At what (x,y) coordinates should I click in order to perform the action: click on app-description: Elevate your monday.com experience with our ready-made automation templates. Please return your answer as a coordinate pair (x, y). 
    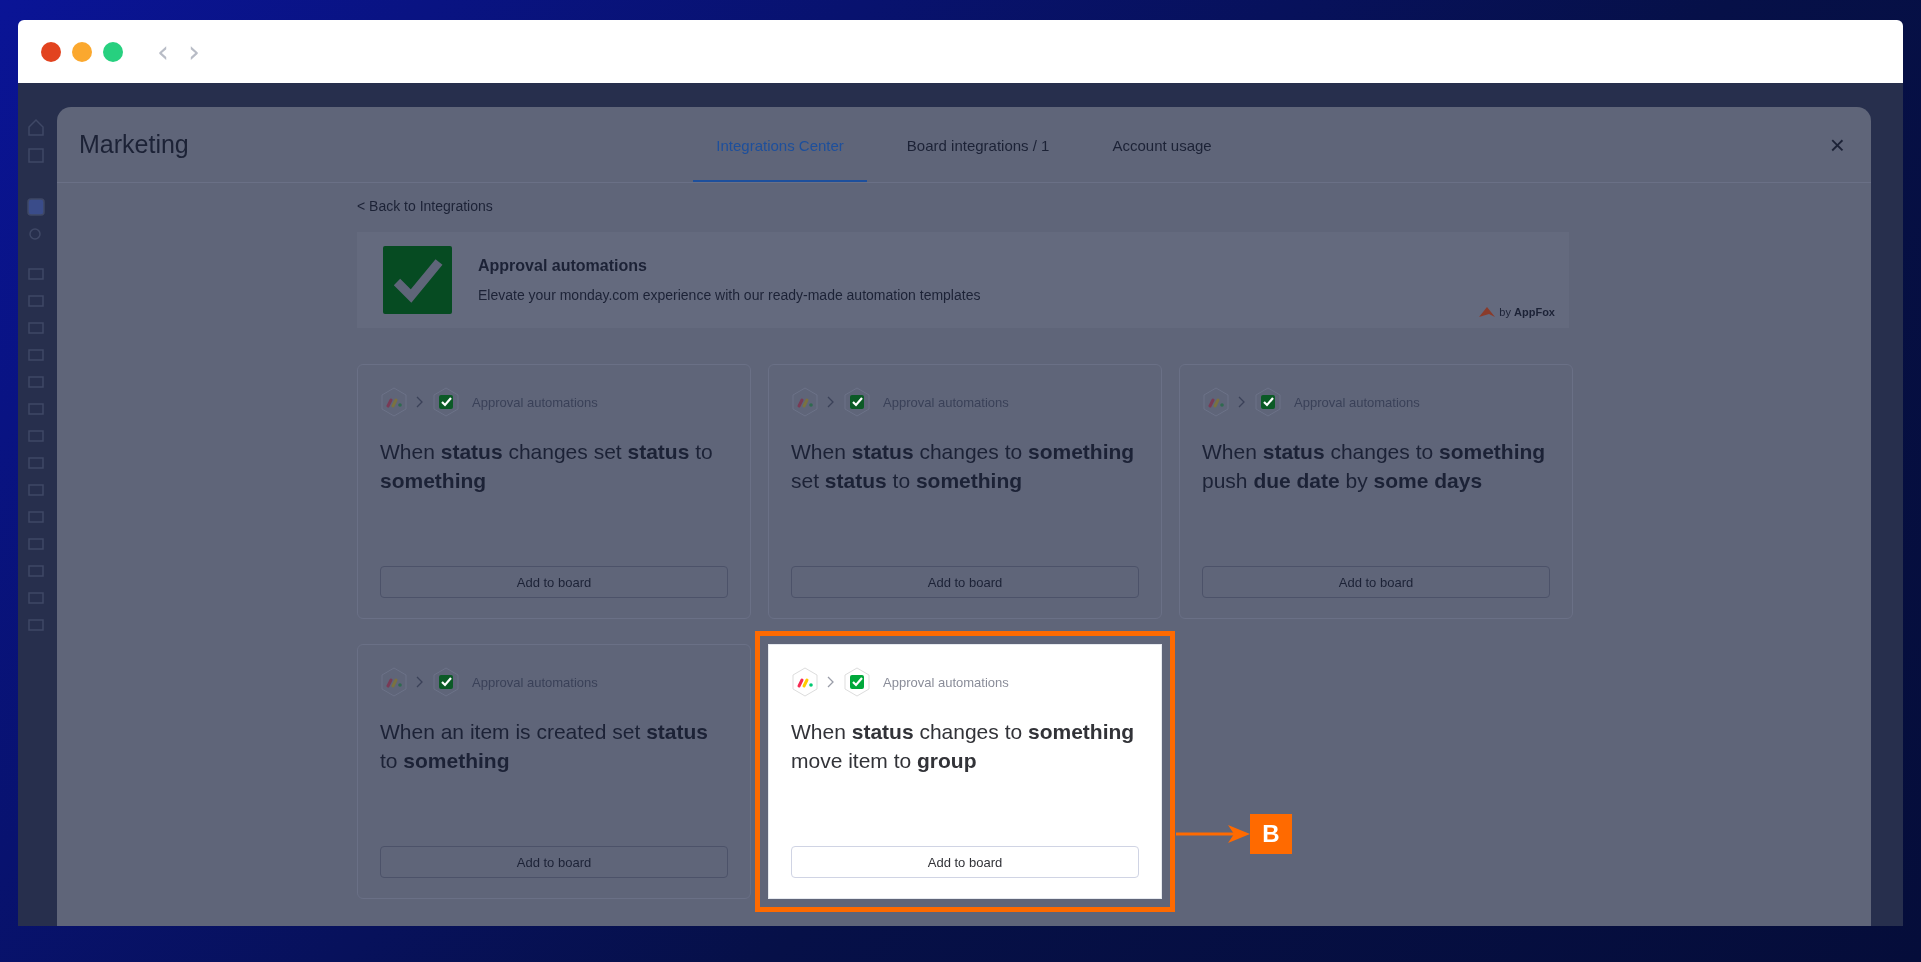
    Looking at the image, I should click on (729, 295).